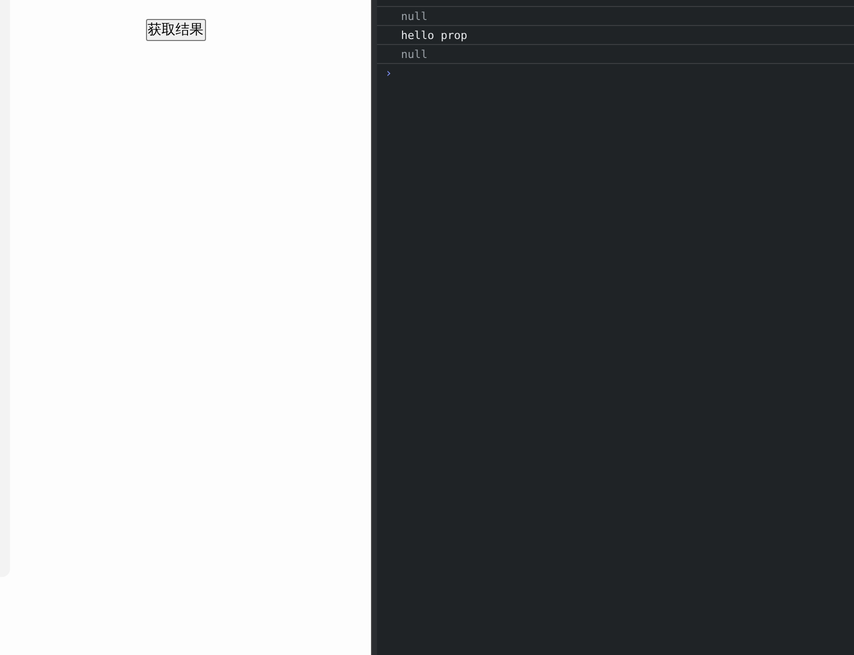  Describe the element at coordinates (615, 34) in the screenshot. I see `console-message: hello prop` at that location.